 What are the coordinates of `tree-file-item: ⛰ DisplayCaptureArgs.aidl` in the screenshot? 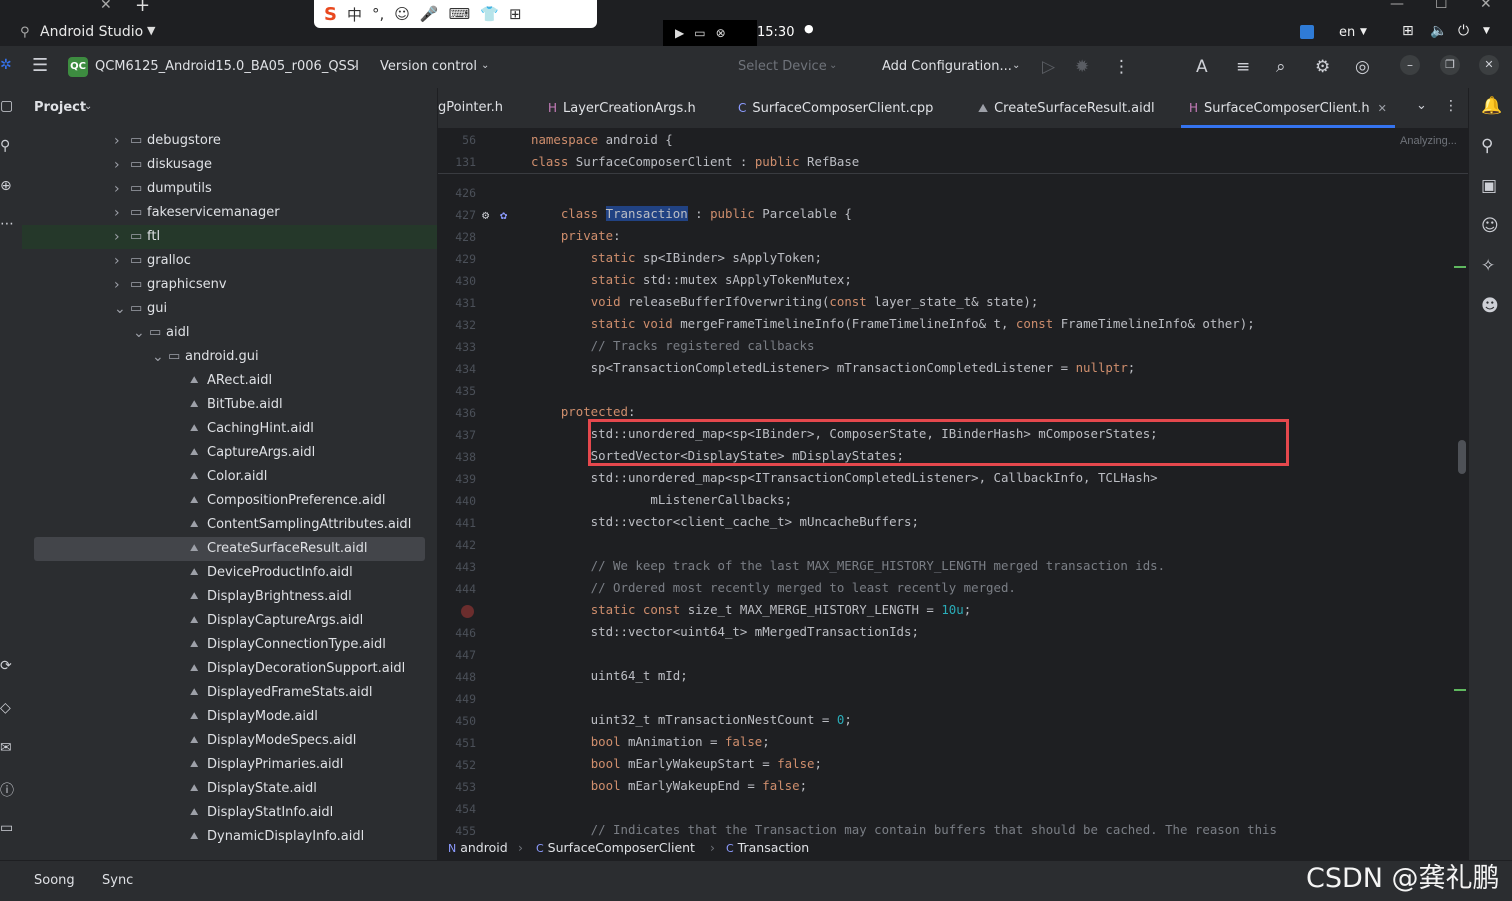 It's located at (229, 621).